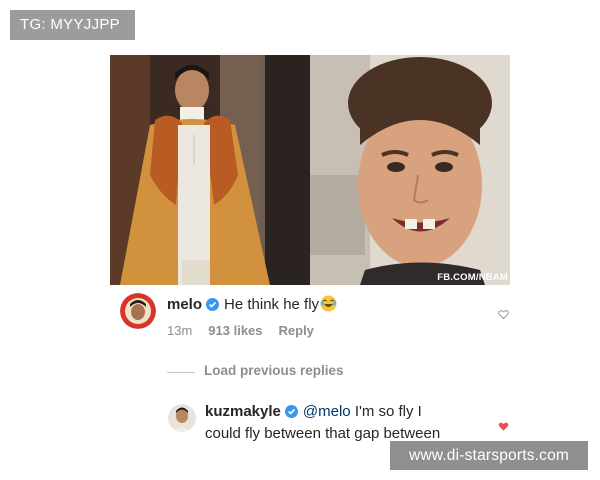  What do you see at coordinates (180, 330) in the screenshot?
I see `comment-time: 13m` at bounding box center [180, 330].